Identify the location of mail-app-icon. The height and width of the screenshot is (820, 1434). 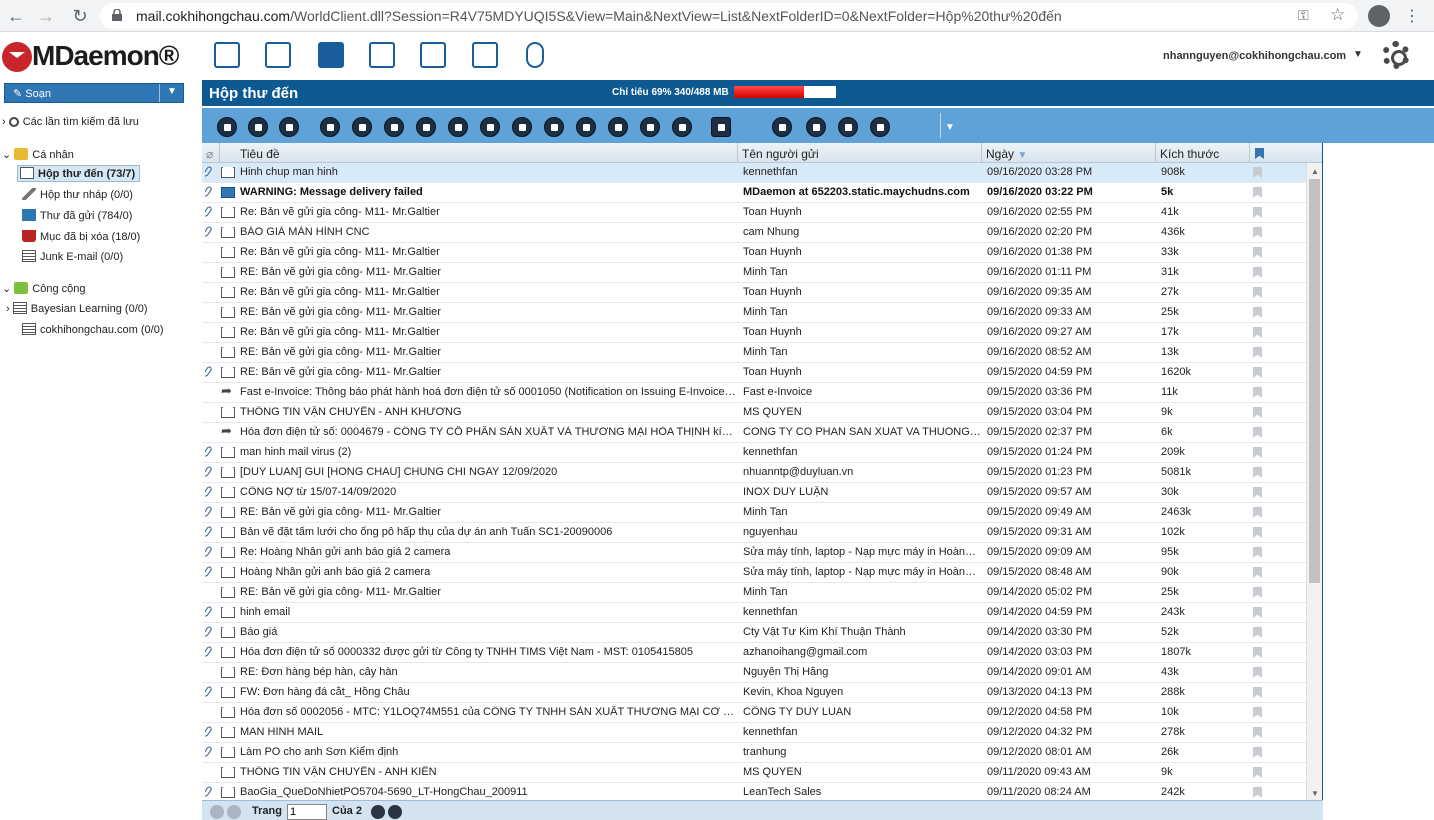
(227, 55).